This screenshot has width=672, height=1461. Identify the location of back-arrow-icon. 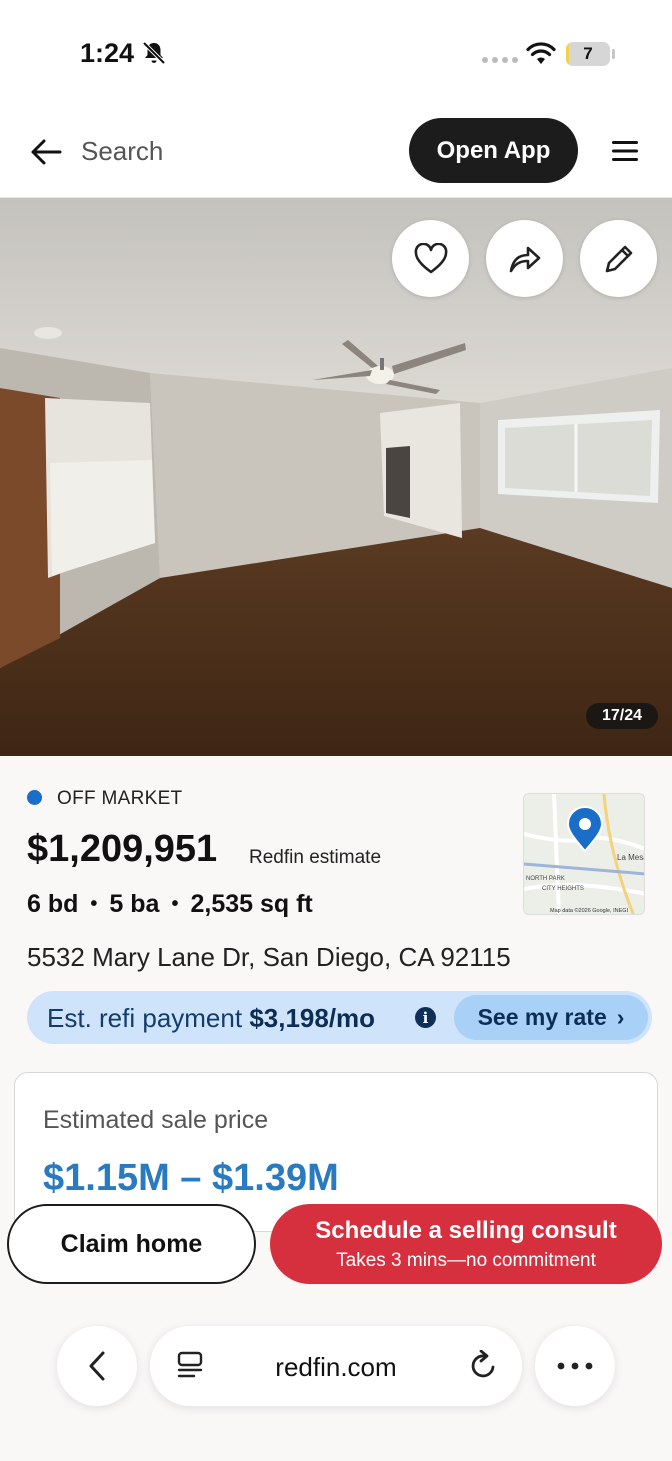
(46, 152).